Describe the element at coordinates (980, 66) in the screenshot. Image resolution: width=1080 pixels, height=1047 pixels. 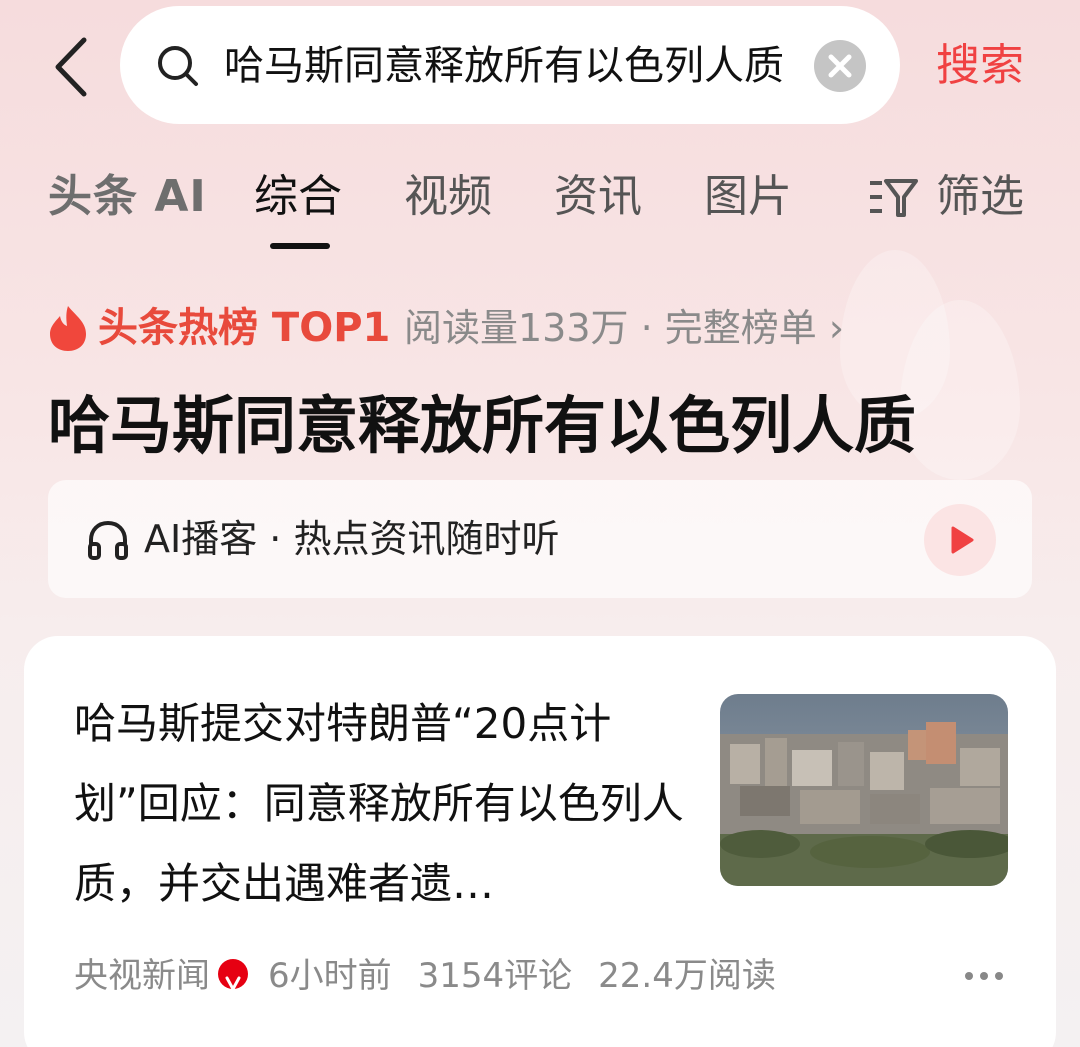
I see `search-submit-button: 搜索` at that location.